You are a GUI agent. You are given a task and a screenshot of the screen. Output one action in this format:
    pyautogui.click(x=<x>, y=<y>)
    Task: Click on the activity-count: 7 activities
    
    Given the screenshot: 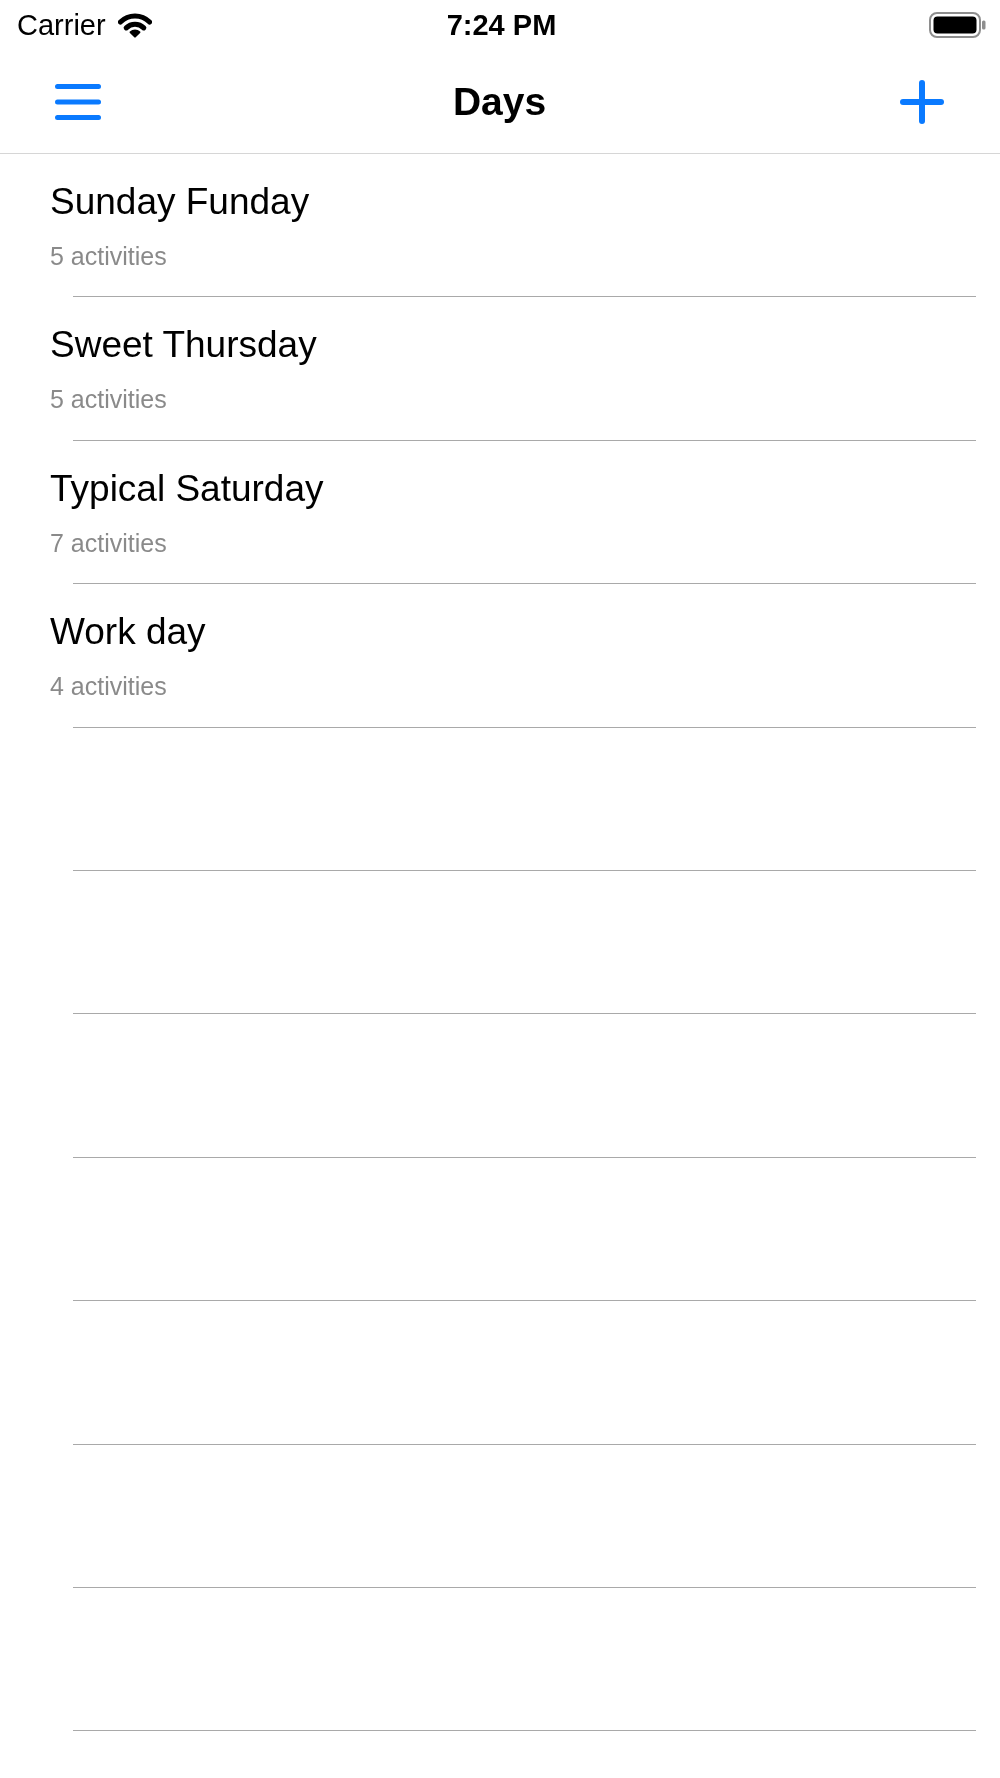 What is the action you would take?
    pyautogui.click(x=108, y=542)
    